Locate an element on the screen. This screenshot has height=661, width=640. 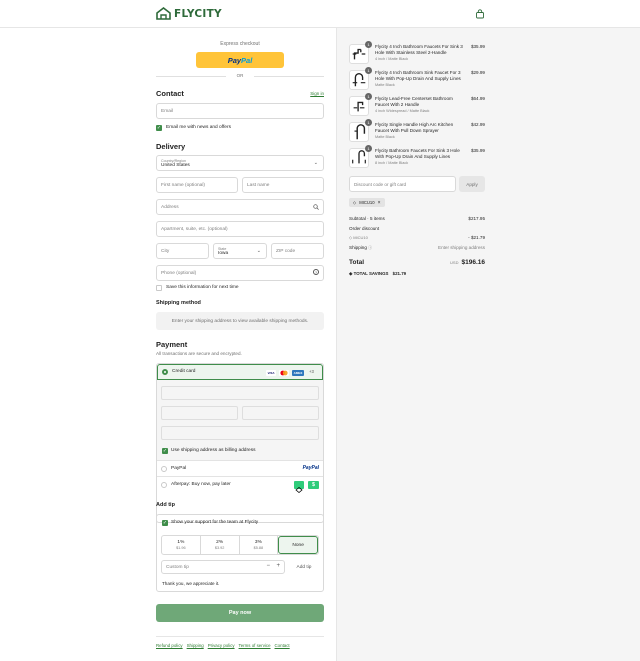
credit-card-option: Credit card VISA AMEX +3 is located at coordinates (240, 372).